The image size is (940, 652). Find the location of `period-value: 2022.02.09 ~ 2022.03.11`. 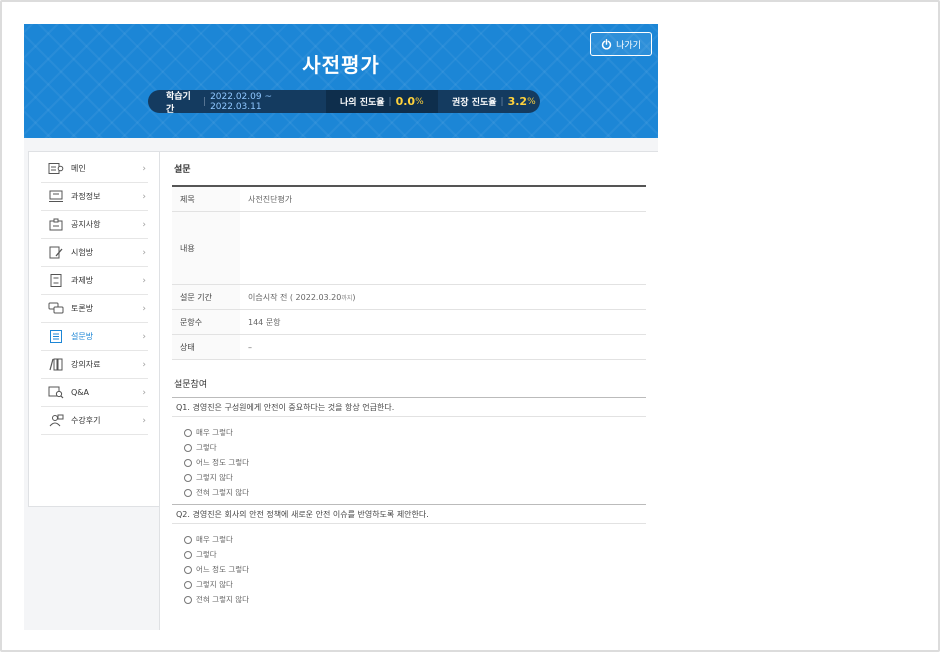

period-value: 2022.02.09 ~ 2022.03.11 is located at coordinates (241, 101).